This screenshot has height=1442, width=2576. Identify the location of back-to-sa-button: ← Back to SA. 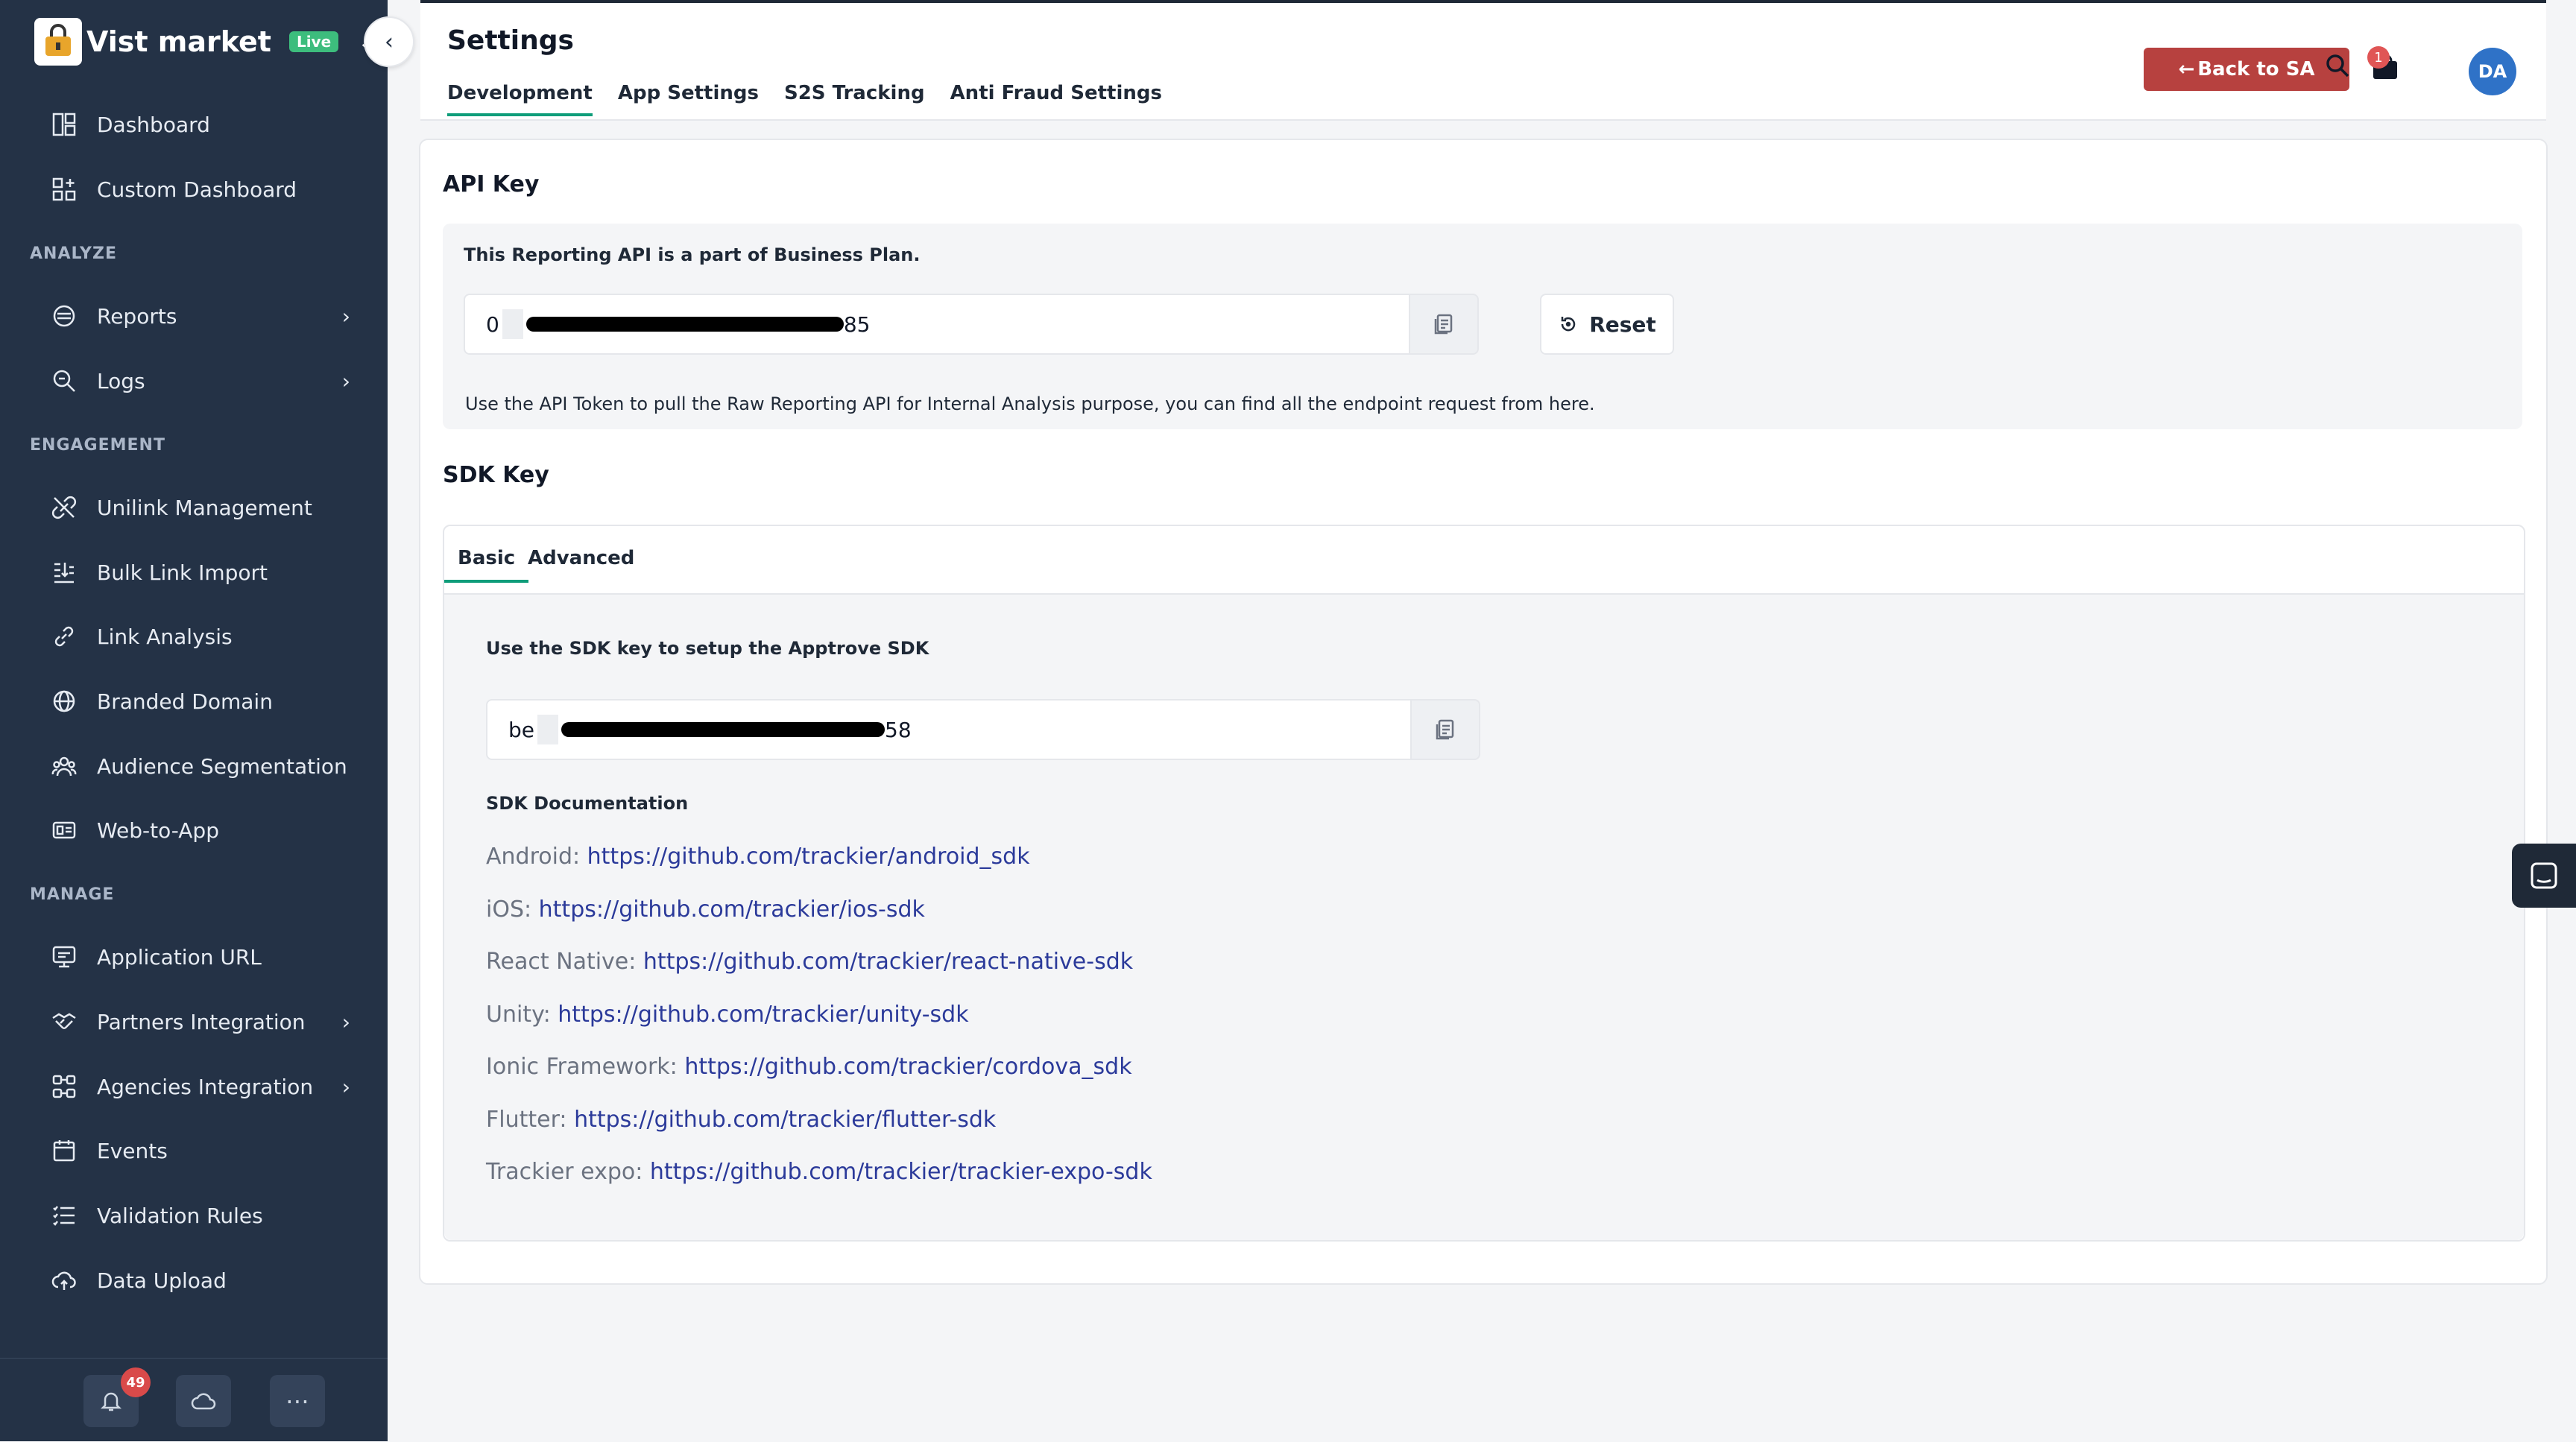
(2247, 69).